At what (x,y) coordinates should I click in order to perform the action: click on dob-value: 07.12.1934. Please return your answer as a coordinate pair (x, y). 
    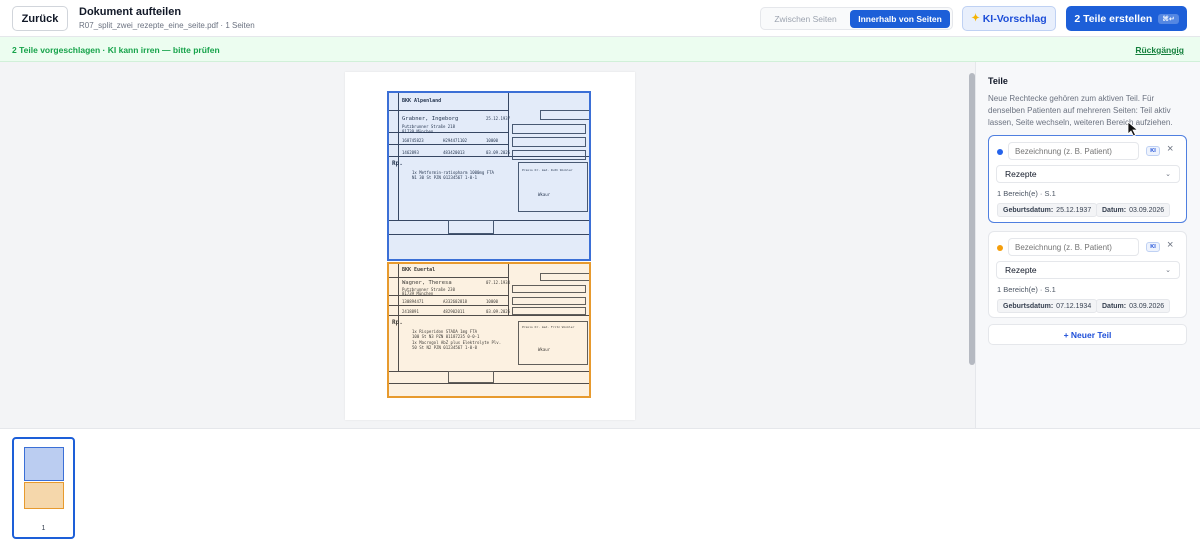
    Looking at the image, I should click on (1074, 306).